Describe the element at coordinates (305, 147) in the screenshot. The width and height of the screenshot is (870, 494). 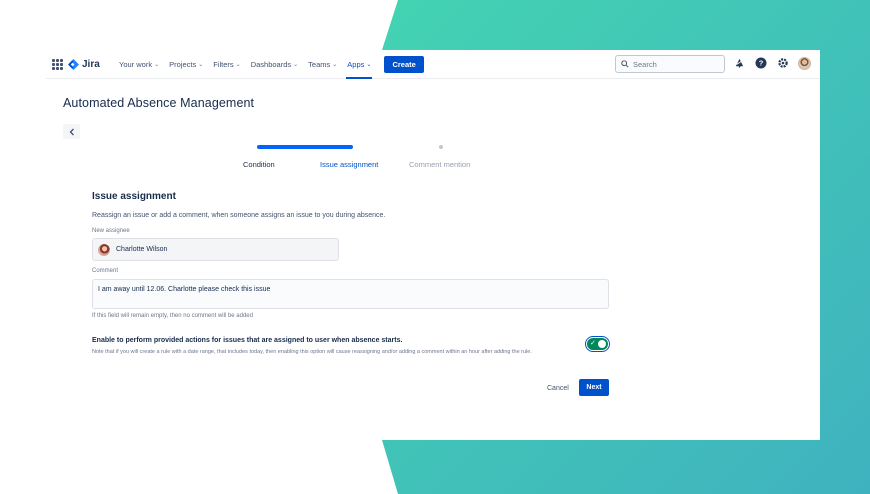
I see `step-progress-bar` at that location.